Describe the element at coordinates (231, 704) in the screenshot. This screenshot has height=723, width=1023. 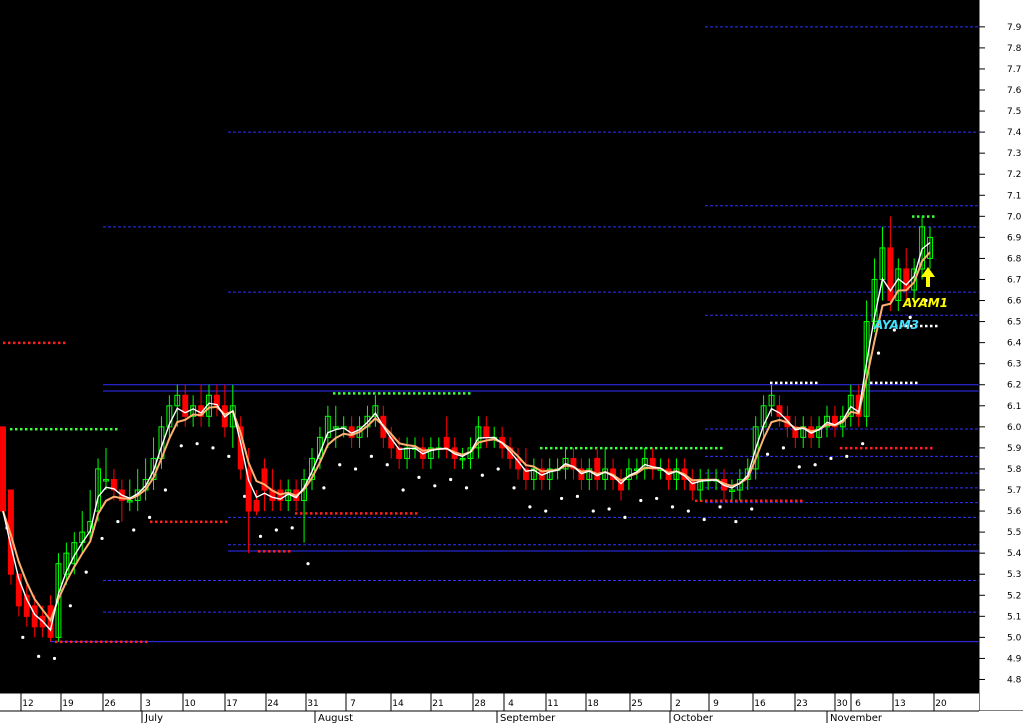
I see `date-tick-label: 17` at that location.